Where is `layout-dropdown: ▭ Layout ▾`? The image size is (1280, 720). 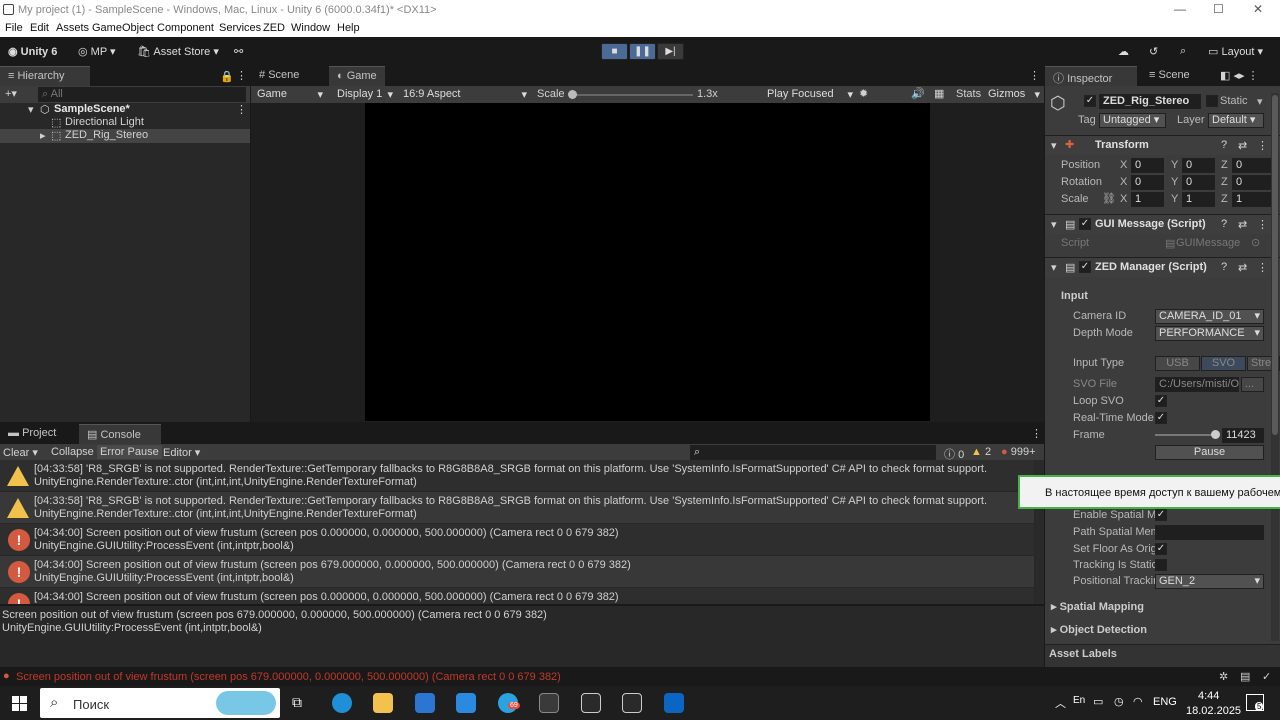 layout-dropdown: ▭ Layout ▾ is located at coordinates (1235, 51).